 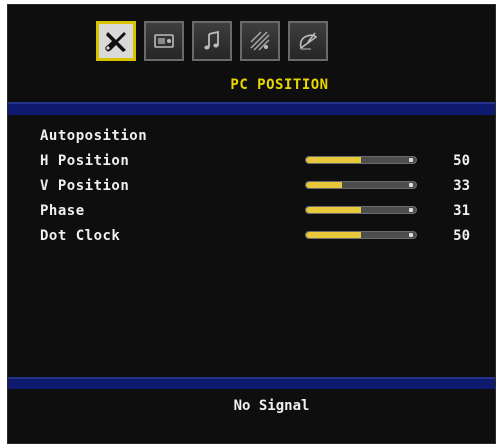 What do you see at coordinates (324, 185) in the screenshot?
I see `v-position-slider-fill` at bounding box center [324, 185].